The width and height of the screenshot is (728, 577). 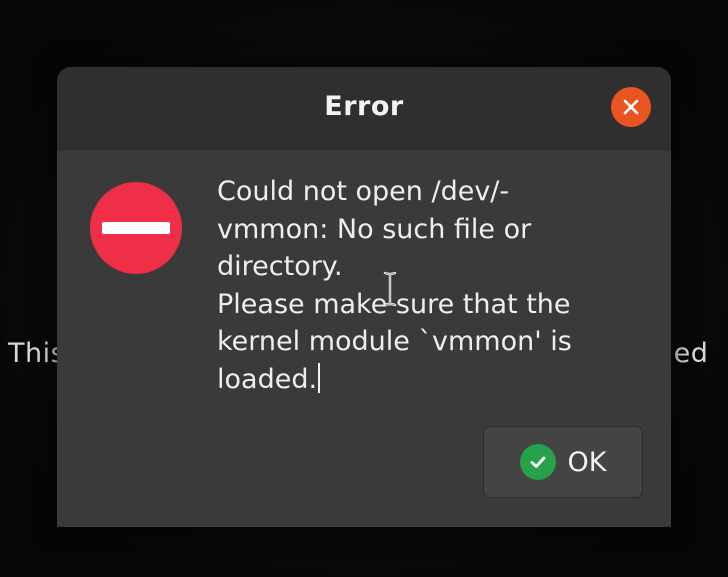 What do you see at coordinates (319, 377) in the screenshot?
I see `text-caret` at bounding box center [319, 377].